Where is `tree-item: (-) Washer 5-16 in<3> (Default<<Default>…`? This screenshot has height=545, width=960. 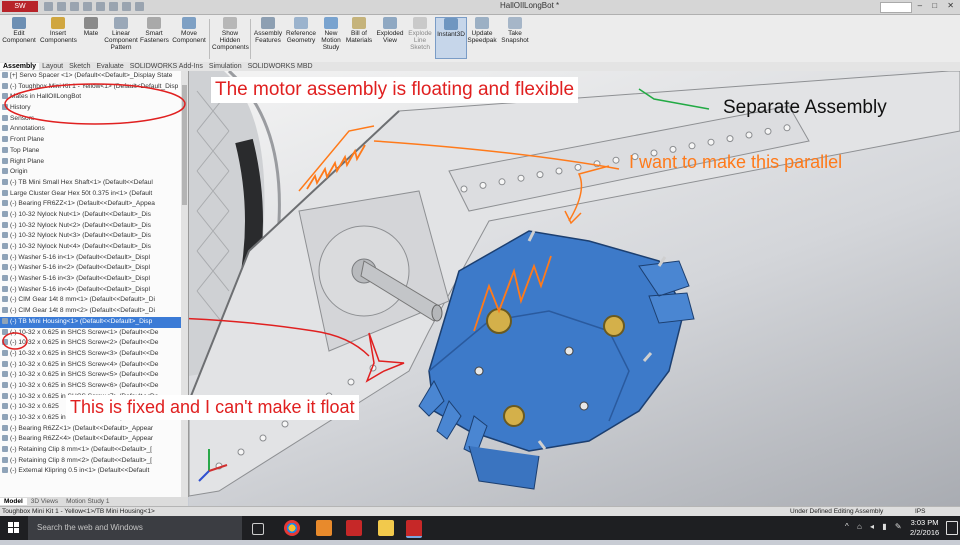 tree-item: (-) Washer 5-16 in<3> (Default<<Default>… is located at coordinates (94, 279).